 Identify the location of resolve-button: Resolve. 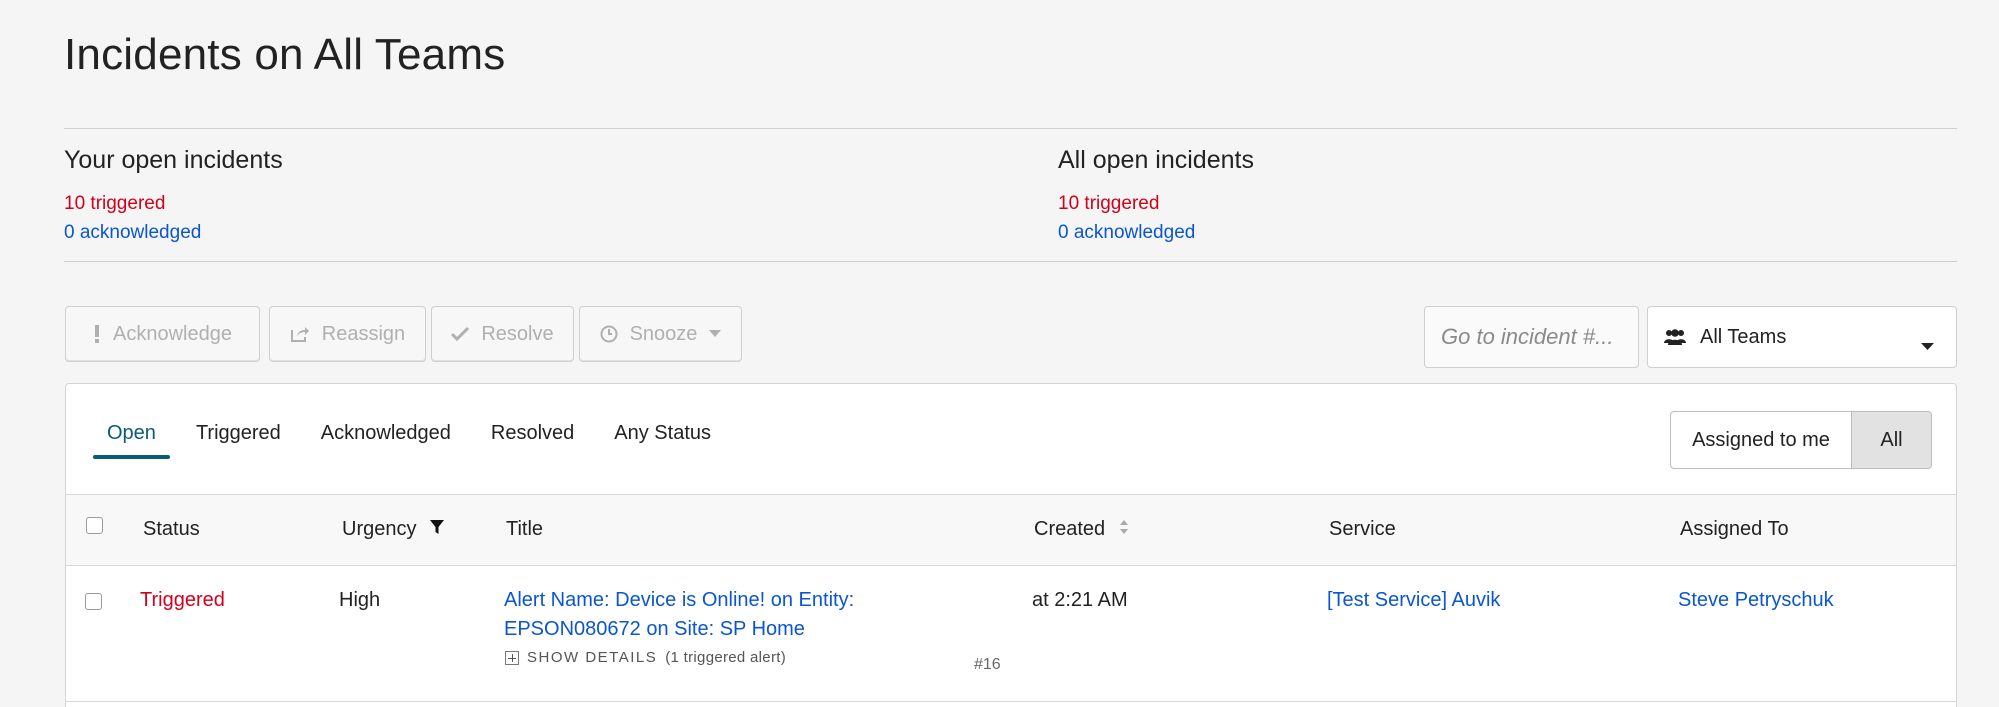
(502, 334).